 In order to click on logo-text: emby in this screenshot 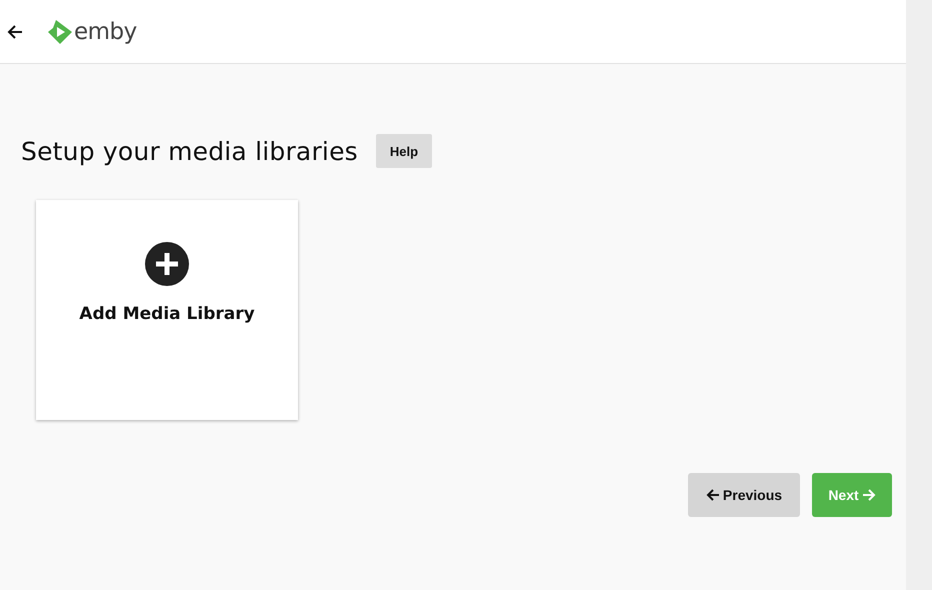, I will do `click(105, 31)`.